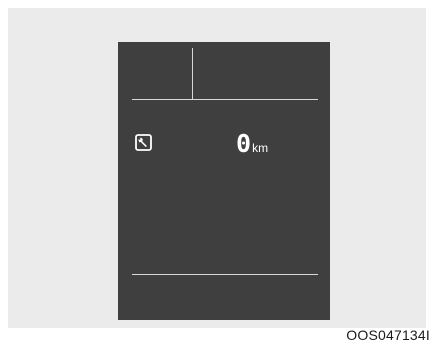 This screenshot has width=434, height=344. Describe the element at coordinates (143, 142) in the screenshot. I see `wrench-service-icon` at that location.